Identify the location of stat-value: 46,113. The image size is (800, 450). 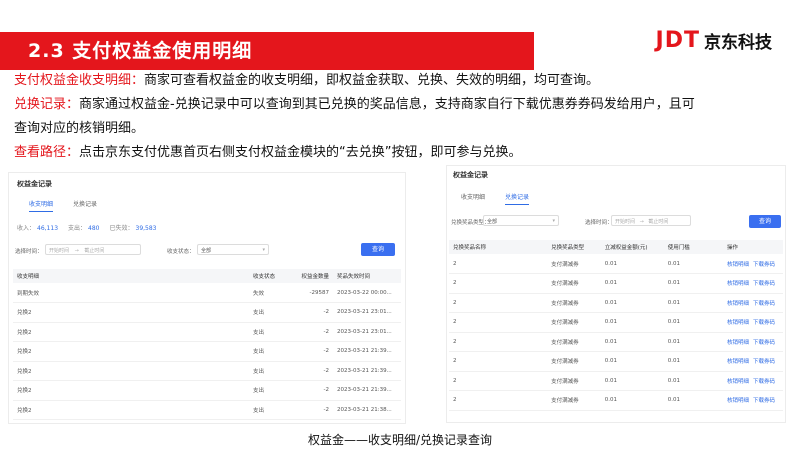
(48, 228).